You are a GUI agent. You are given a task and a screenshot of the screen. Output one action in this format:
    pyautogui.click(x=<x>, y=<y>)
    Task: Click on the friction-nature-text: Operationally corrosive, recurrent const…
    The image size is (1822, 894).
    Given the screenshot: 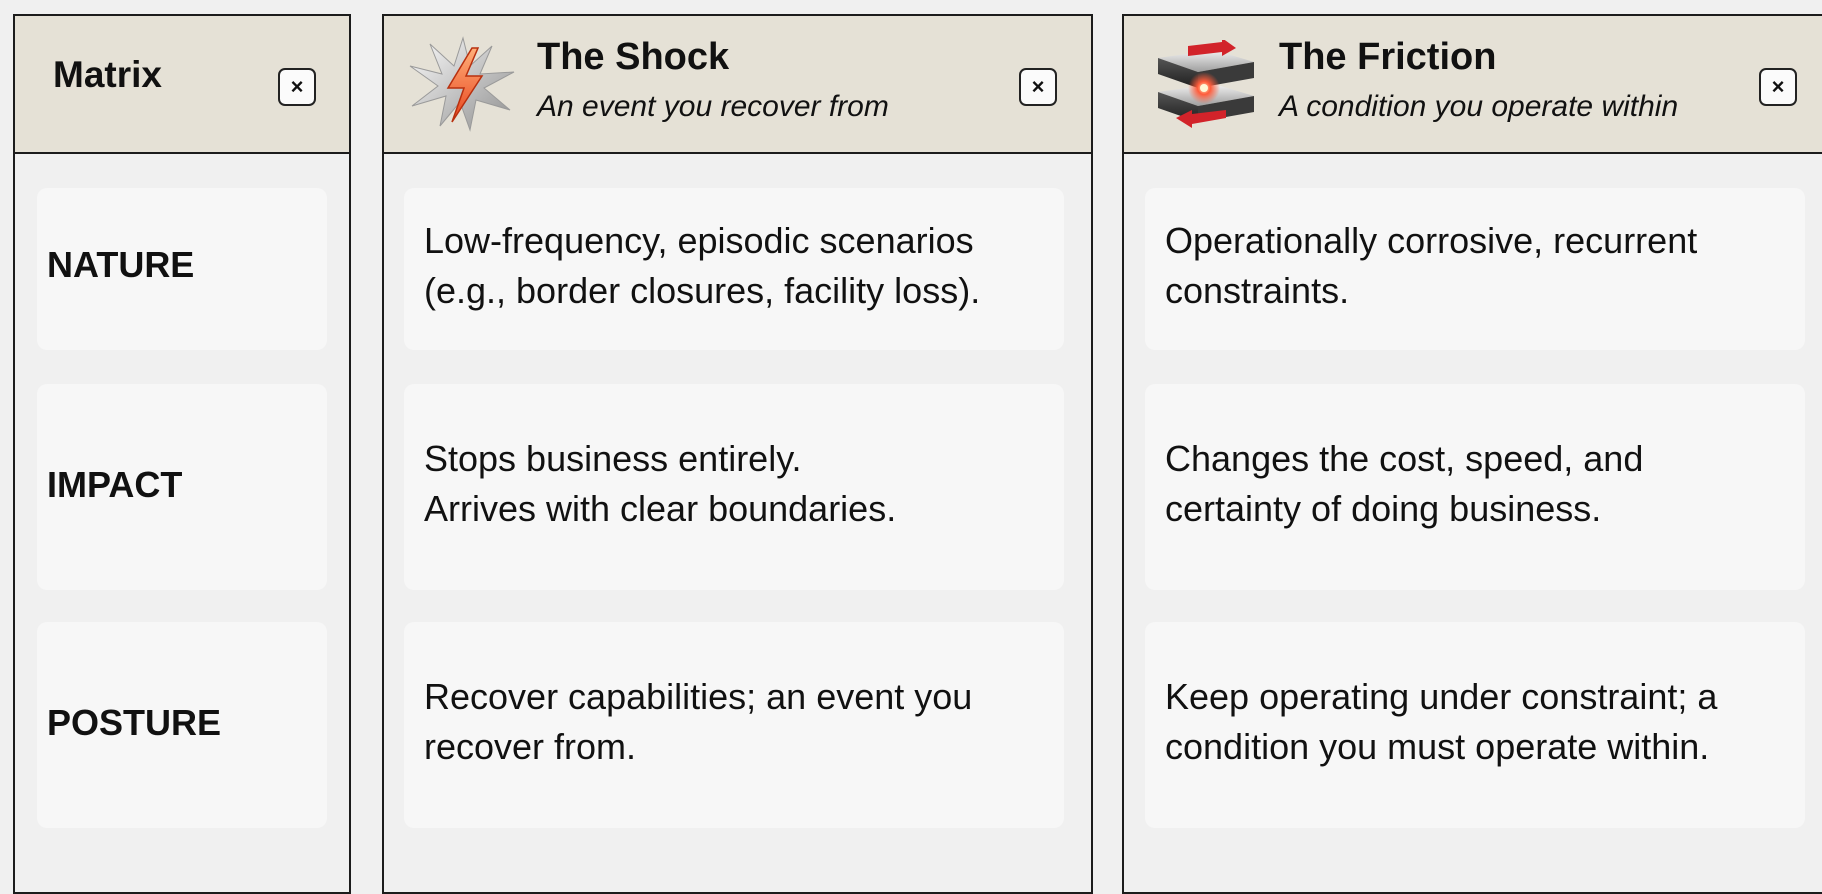 What is the action you would take?
    pyautogui.click(x=1478, y=266)
    